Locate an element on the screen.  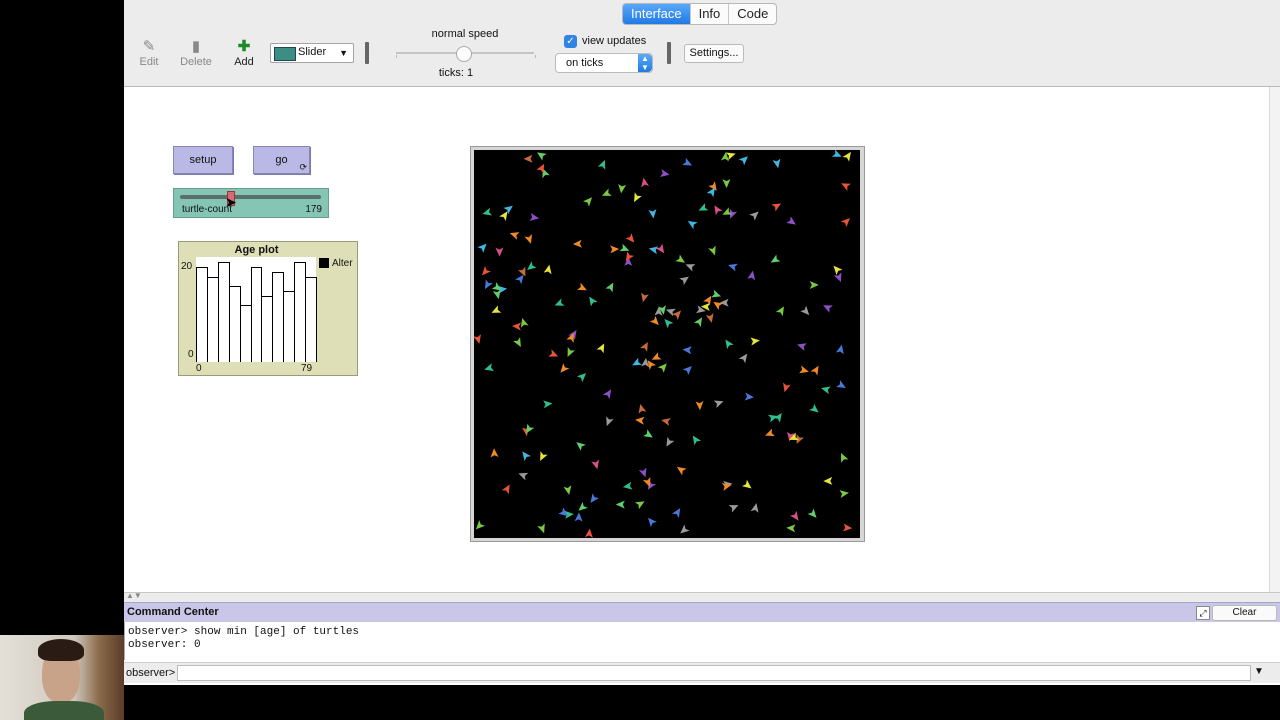
tab-bar: Interface Info Code is located at coordinates (700, 14).